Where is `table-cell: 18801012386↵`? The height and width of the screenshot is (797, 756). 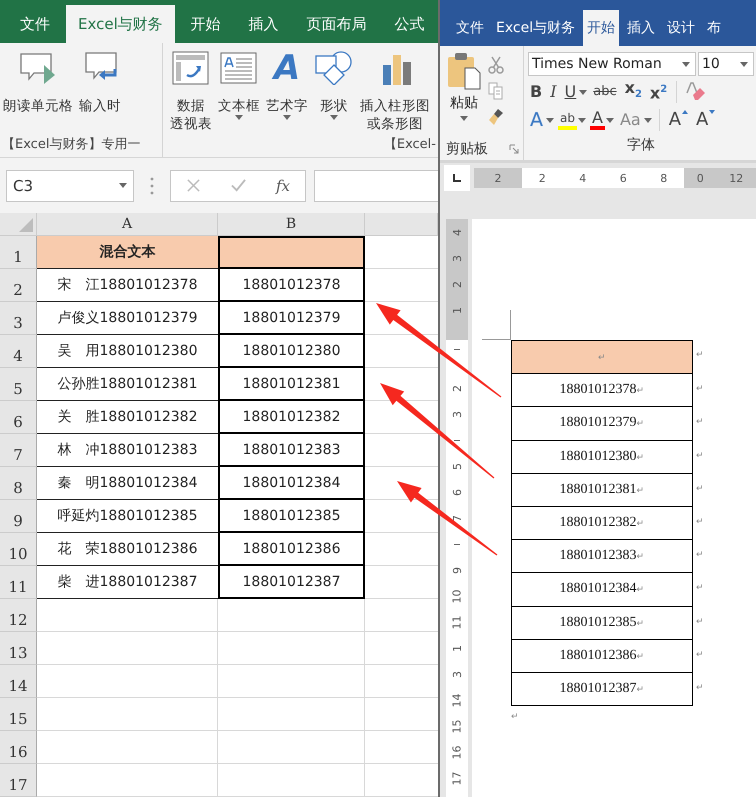 table-cell: 18801012386↵ is located at coordinates (602, 655).